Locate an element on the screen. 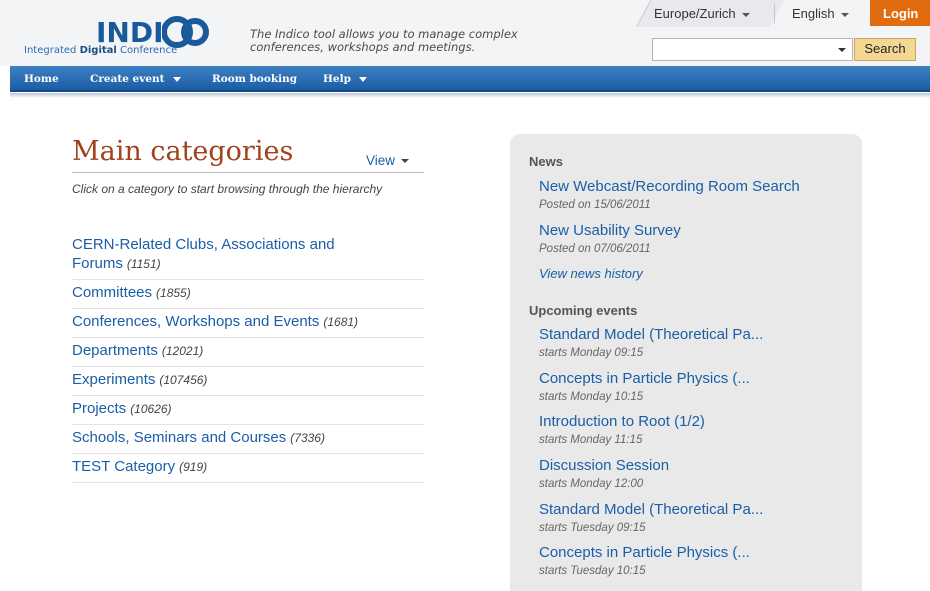 This screenshot has width=930, height=591. category-item: TEST Category (919) is located at coordinates (248, 468).